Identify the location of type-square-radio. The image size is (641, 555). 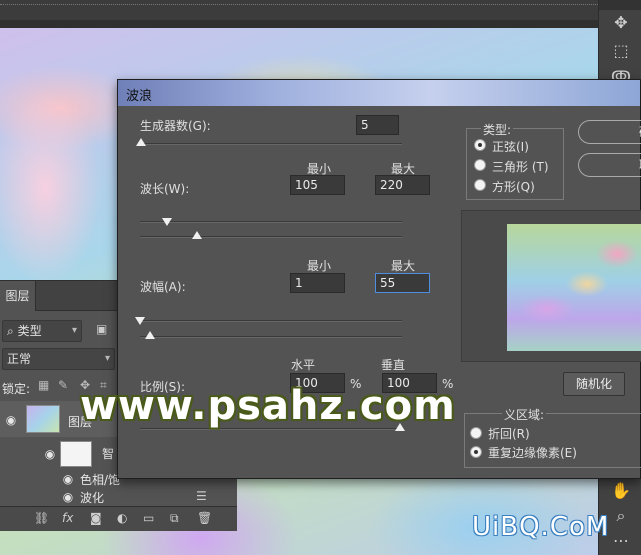
(480, 185).